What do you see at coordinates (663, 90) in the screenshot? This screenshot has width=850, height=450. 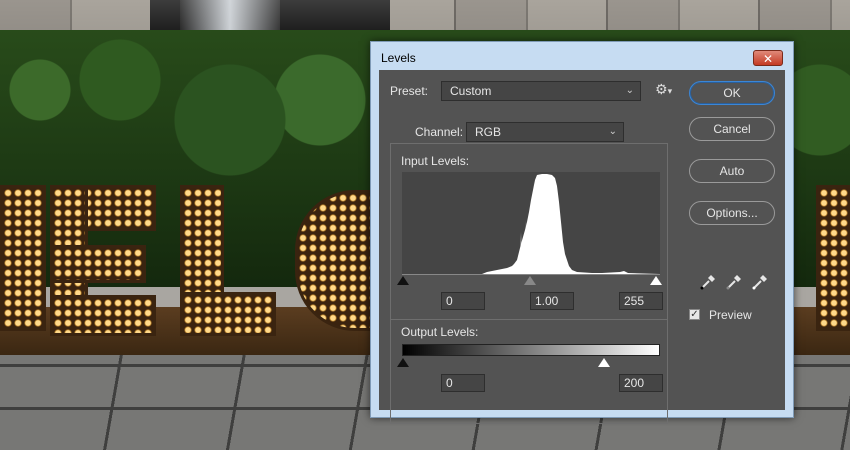 I see `gear-icon: ⚙▾` at bounding box center [663, 90].